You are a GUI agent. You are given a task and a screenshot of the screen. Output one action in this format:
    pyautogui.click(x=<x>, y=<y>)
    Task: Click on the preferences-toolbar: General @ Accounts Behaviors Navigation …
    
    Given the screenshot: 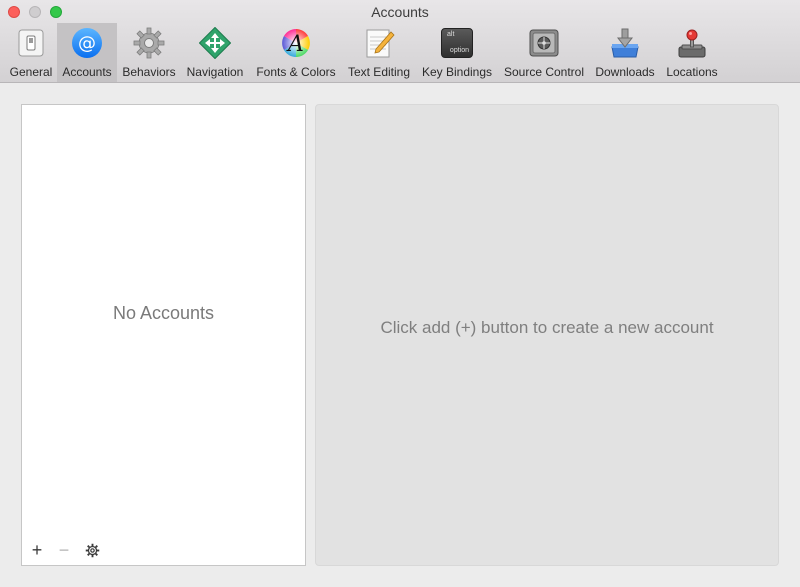 What is the action you would take?
    pyautogui.click(x=400, y=53)
    